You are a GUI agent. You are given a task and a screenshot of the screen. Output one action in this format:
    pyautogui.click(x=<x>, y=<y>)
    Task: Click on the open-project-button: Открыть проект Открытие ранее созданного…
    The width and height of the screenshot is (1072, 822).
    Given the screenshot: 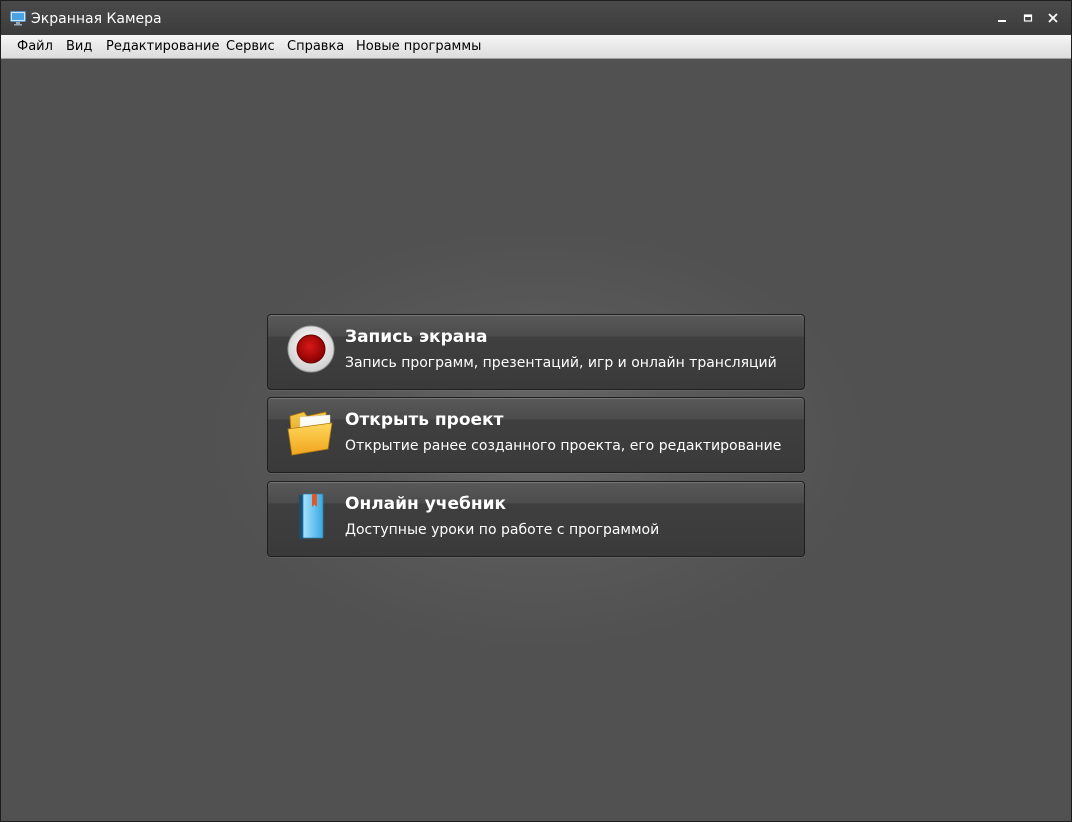 What is the action you would take?
    pyautogui.click(x=536, y=435)
    